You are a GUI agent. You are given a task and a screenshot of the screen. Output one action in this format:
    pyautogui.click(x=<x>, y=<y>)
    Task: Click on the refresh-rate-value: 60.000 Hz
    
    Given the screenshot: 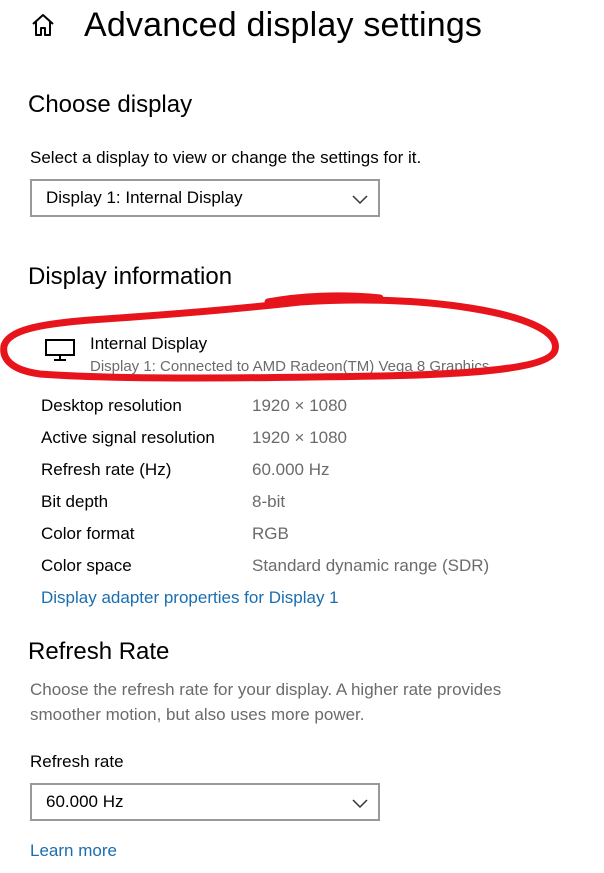 What is the action you would take?
    pyautogui.click(x=85, y=801)
    